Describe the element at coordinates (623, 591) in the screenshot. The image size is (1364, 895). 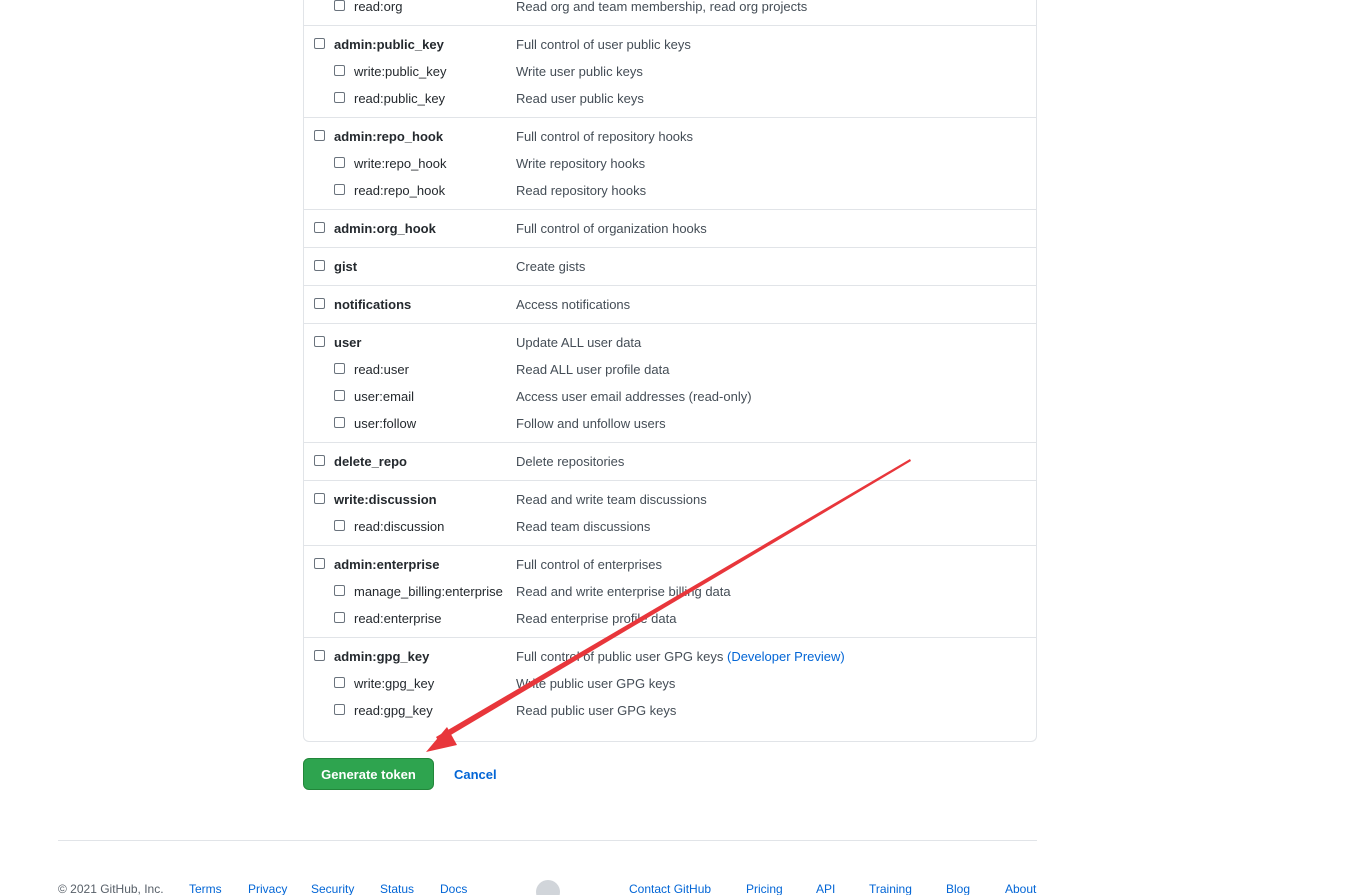
I see `scope-description-text: Read and write enterprise billing data` at that location.